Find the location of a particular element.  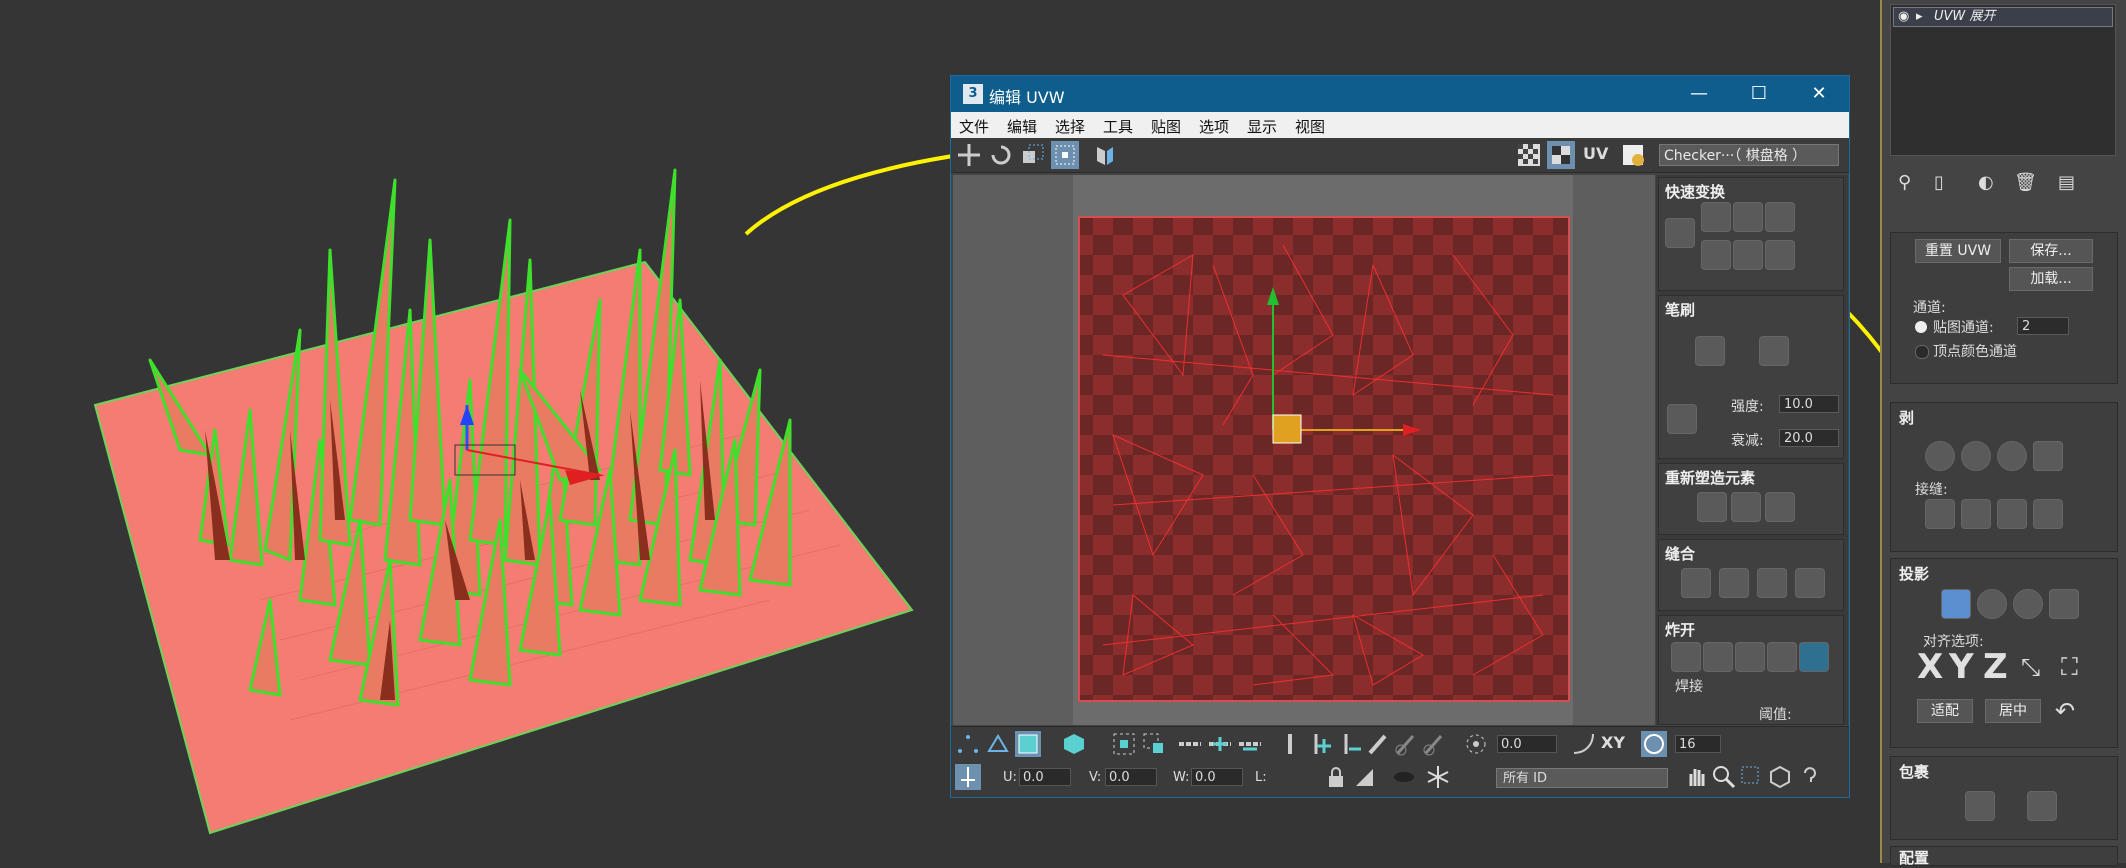

fit-button: 适配 is located at coordinates (1945, 711).